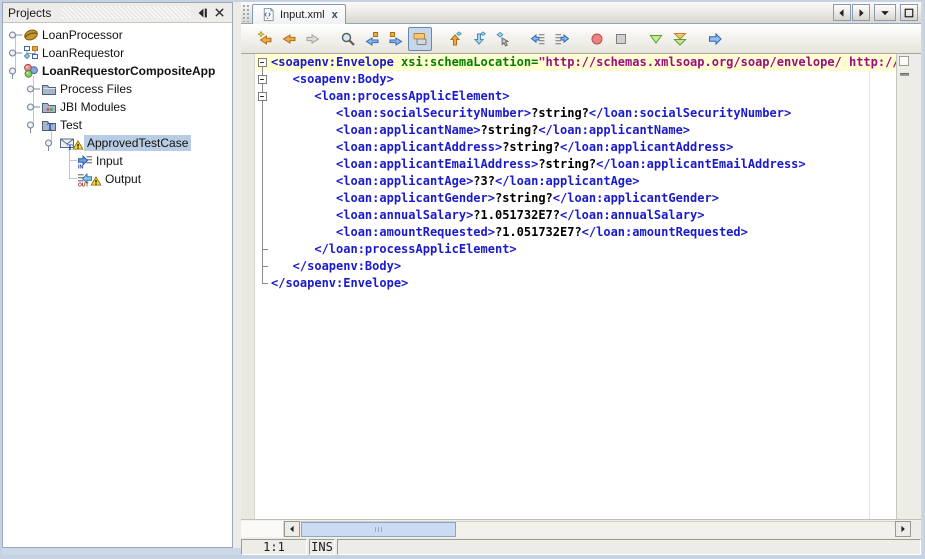  What do you see at coordinates (117, 125) in the screenshot?
I see `tree-item-test: T Test` at bounding box center [117, 125].